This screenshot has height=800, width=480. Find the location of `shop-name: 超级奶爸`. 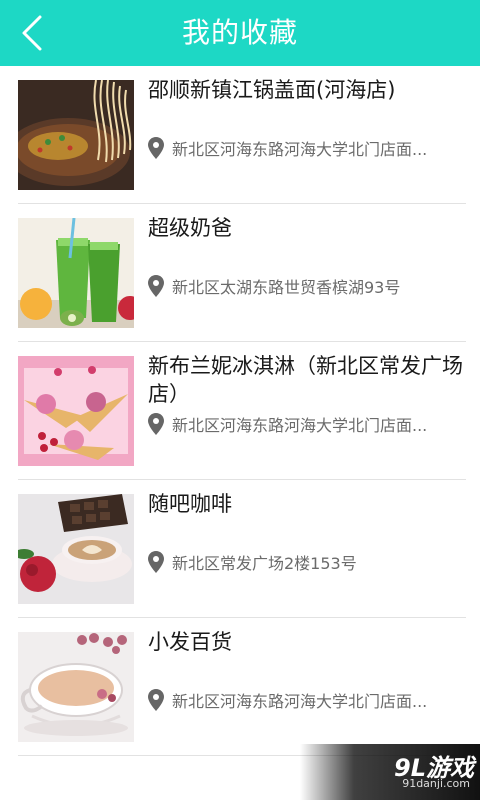

shop-name: 超级奶爸 is located at coordinates (190, 228).